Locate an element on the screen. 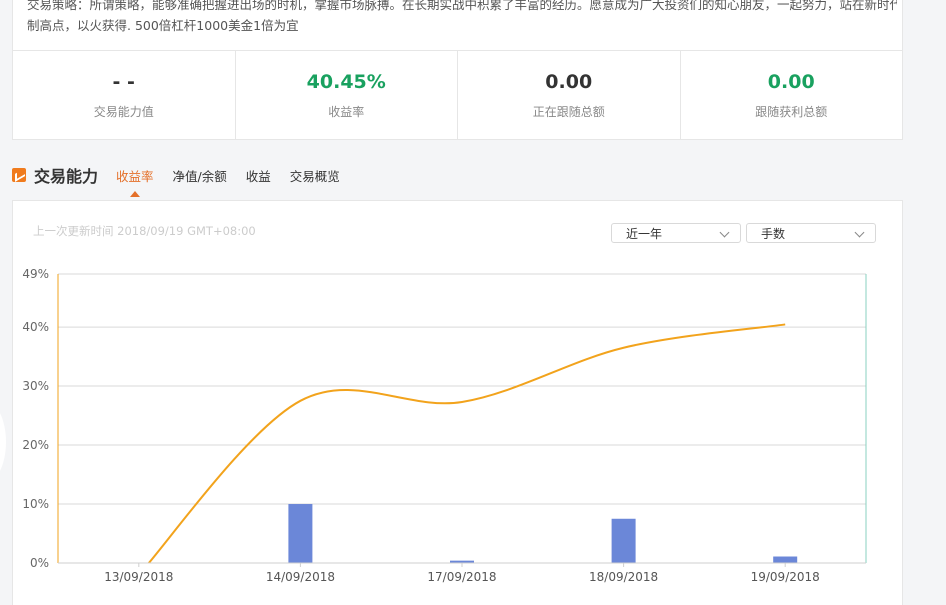 The image size is (946, 605). background-decoration is located at coordinates (3, 442).